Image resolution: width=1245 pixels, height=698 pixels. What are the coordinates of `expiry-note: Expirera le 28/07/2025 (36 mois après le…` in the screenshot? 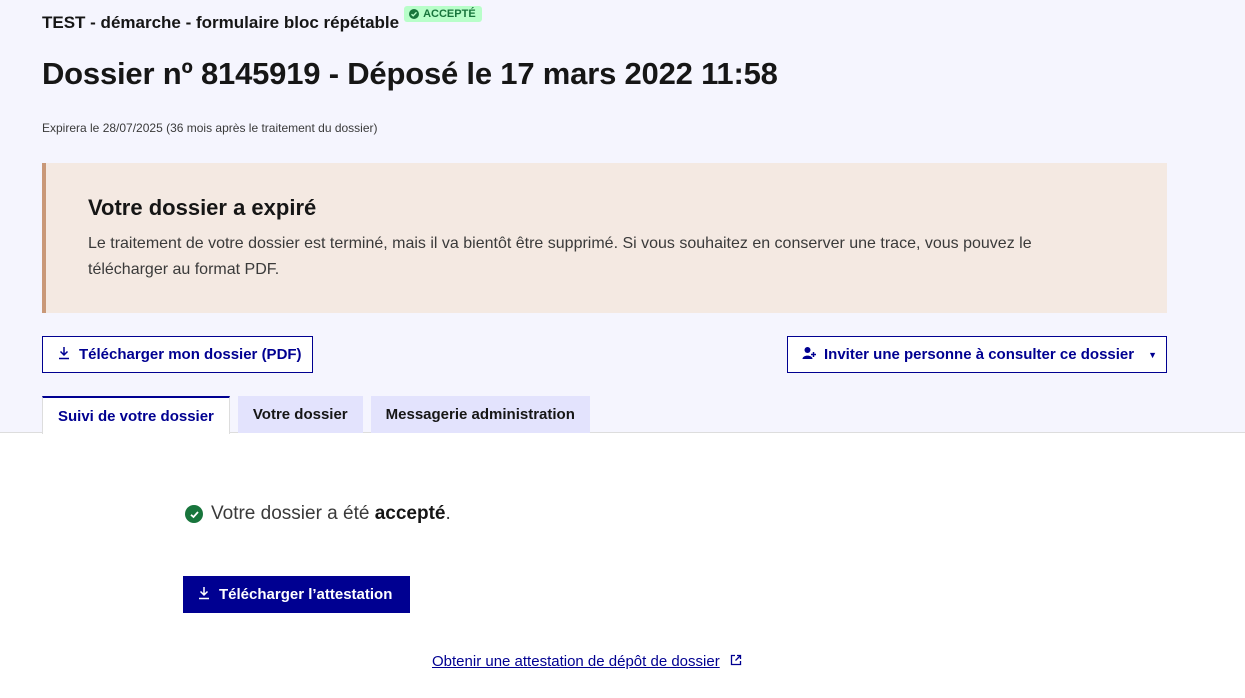 It's located at (210, 128).